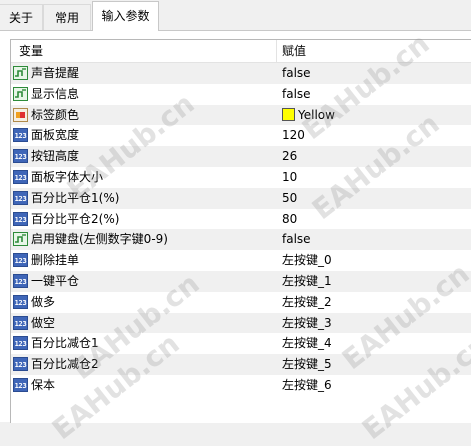 The width and height of the screenshot is (471, 446). What do you see at coordinates (31, 51) in the screenshot?
I see `column-header-variable: 变量` at bounding box center [31, 51].